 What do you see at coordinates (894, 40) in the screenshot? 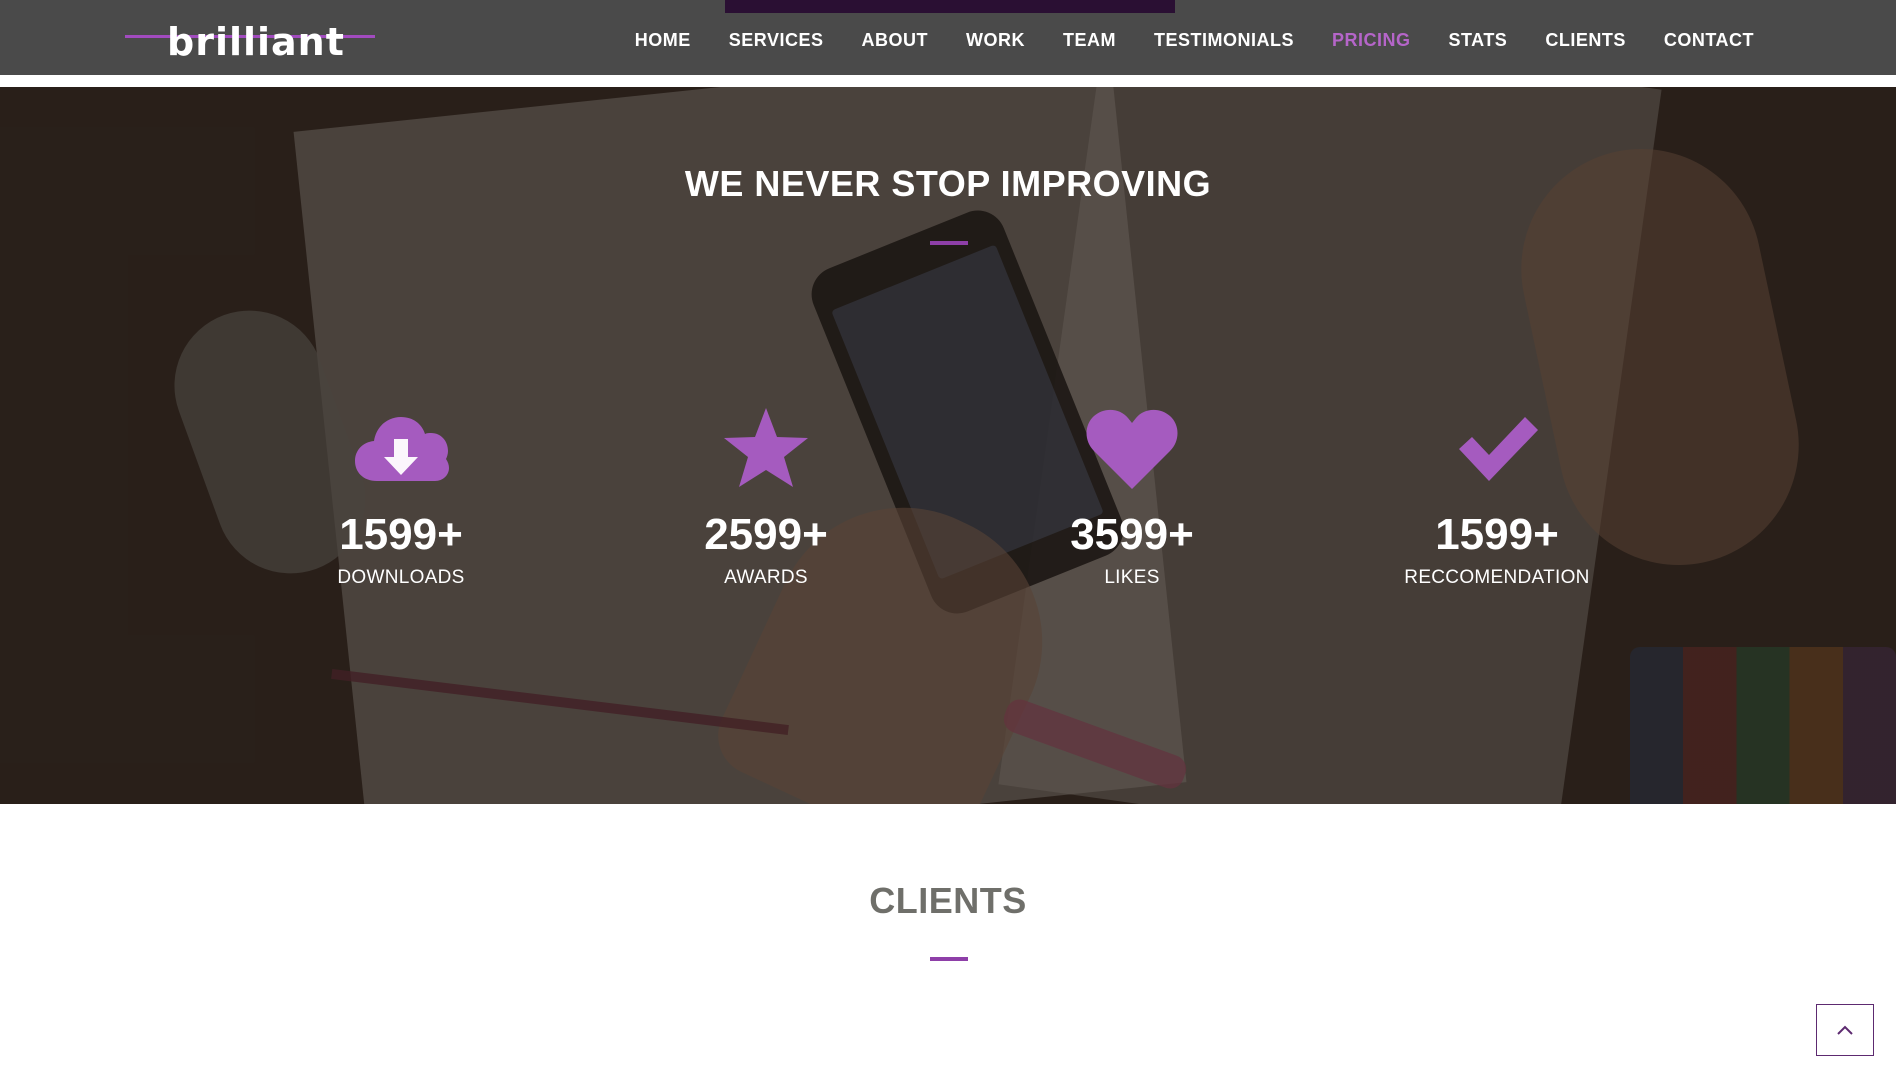
I see `nav-item-about: ABOUT` at bounding box center [894, 40].